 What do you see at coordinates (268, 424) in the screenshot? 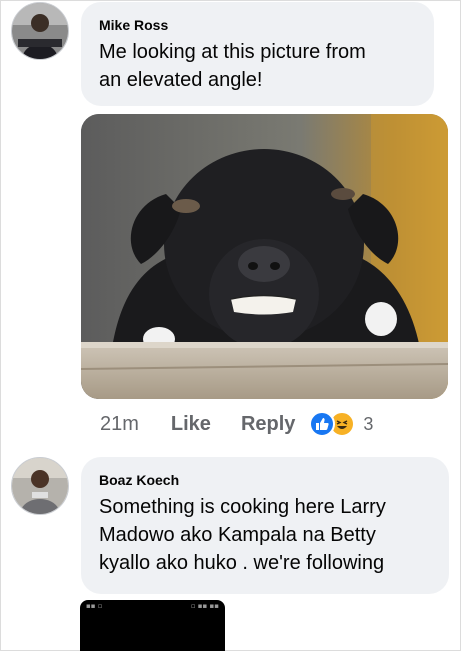
I see `reply-button: Reply` at bounding box center [268, 424].